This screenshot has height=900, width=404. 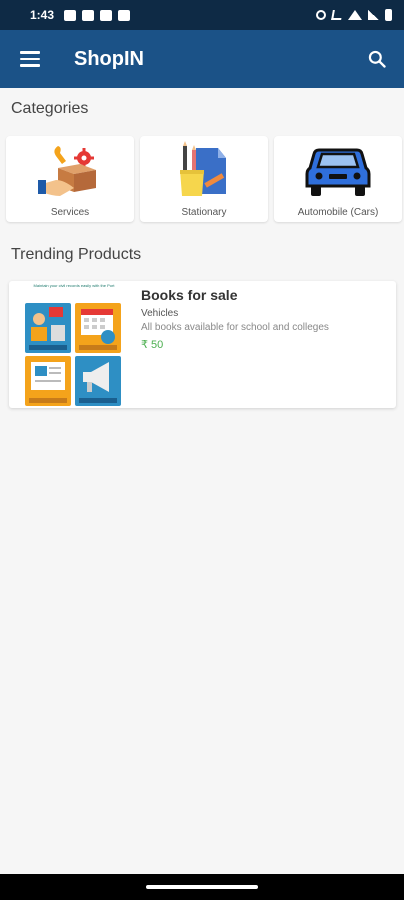 I want to click on category-label: Automobile (Cars), so click(x=338, y=212).